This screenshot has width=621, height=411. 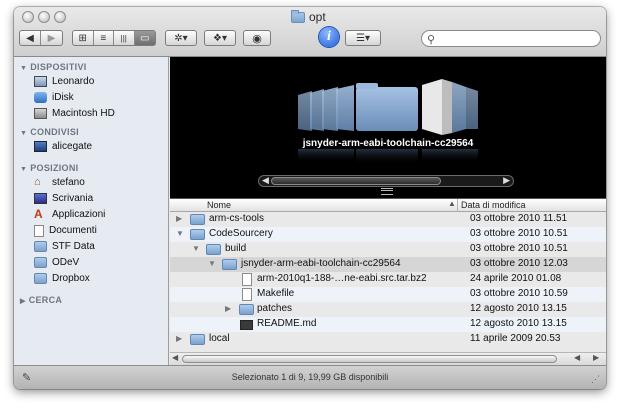 I want to click on idisk-icon, so click(x=40, y=97).